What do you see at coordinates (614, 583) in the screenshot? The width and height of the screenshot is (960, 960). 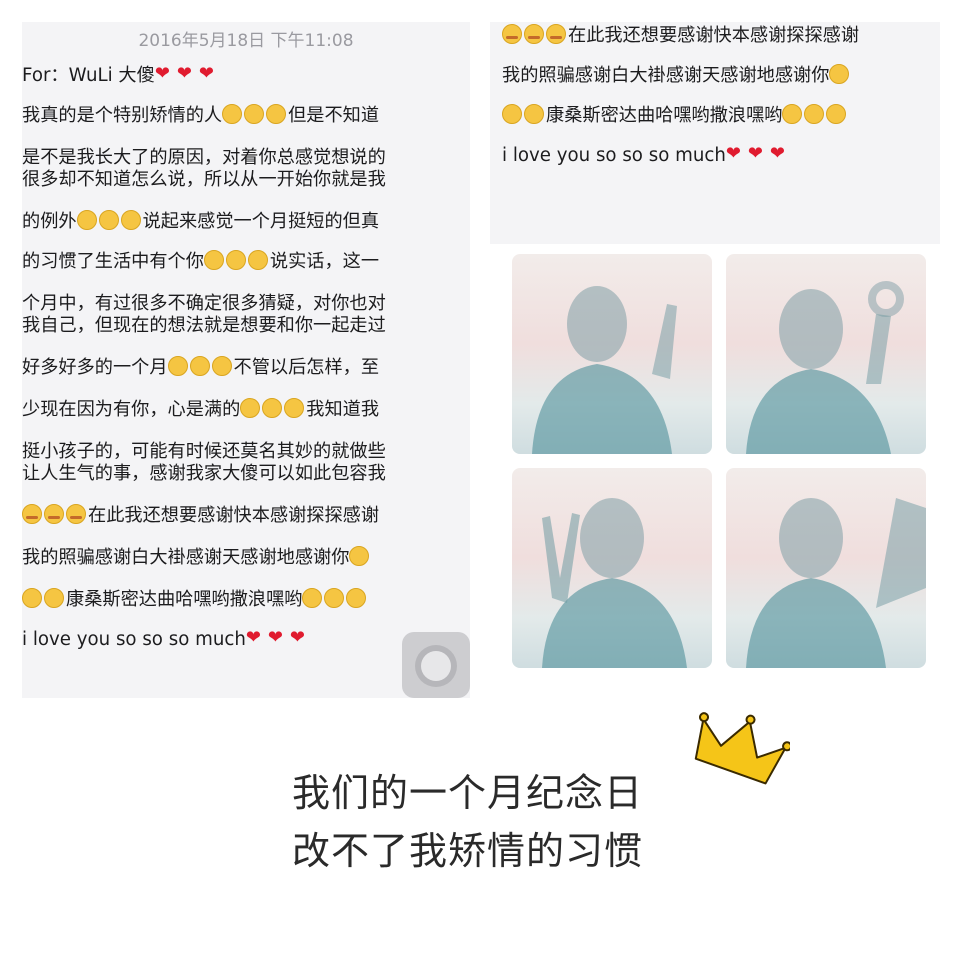 I see `shadow-selfie-peace-sign` at bounding box center [614, 583].